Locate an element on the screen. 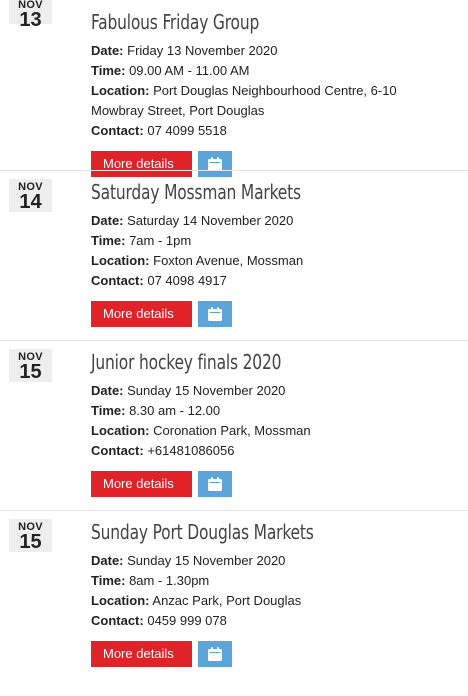  event-contact: Contact: +61481086056 is located at coordinates (163, 450).